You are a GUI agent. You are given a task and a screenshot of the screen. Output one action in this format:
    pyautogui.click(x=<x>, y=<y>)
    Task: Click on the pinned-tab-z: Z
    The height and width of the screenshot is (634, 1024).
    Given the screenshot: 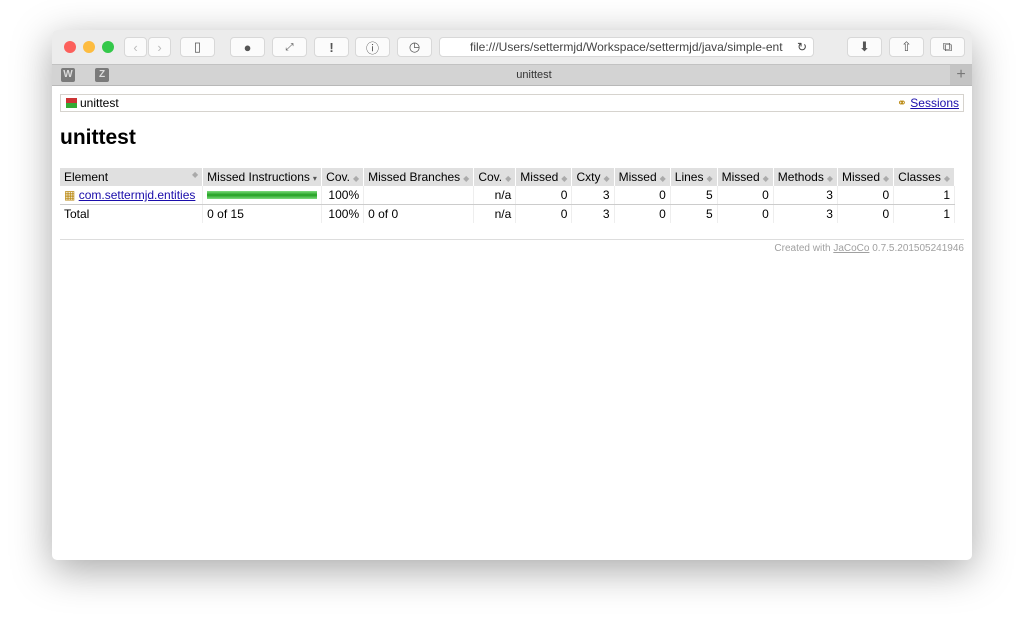 What is the action you would take?
    pyautogui.click(x=102, y=75)
    